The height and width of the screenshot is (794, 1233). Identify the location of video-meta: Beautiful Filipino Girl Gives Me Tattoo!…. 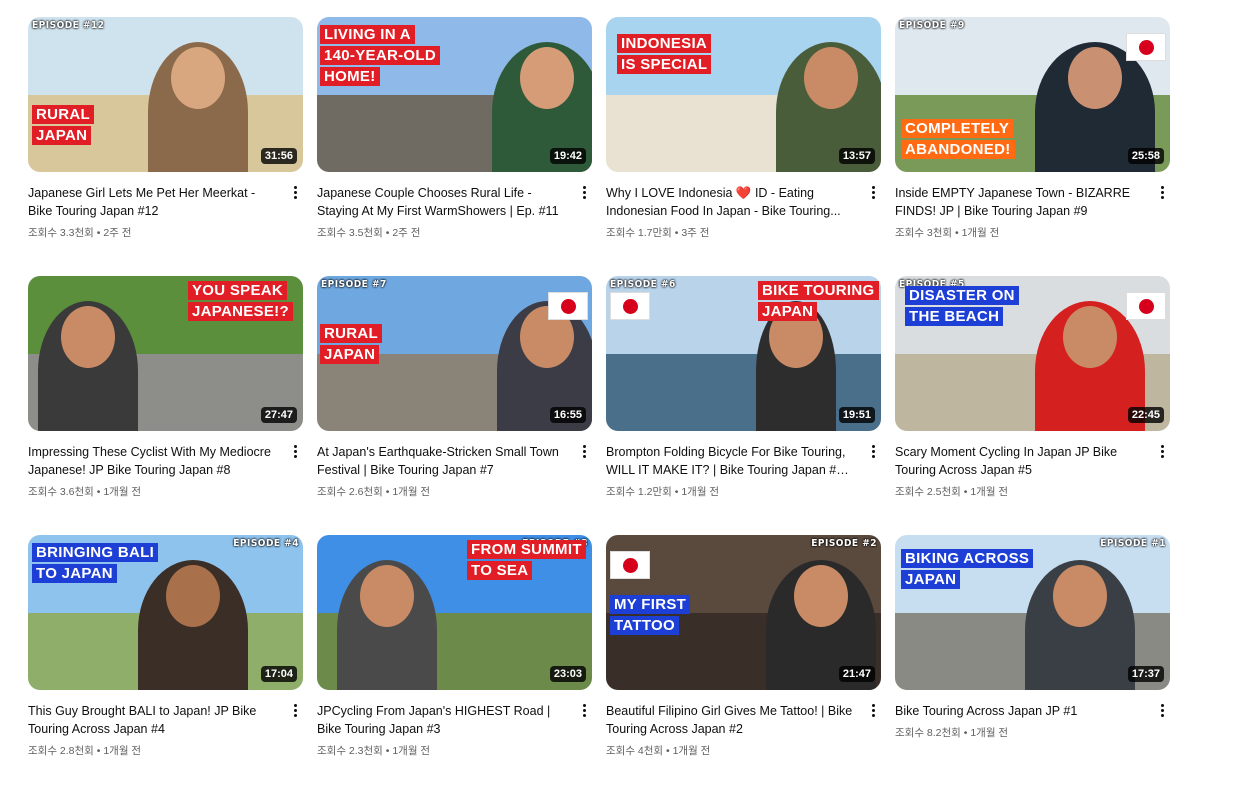
(743, 724).